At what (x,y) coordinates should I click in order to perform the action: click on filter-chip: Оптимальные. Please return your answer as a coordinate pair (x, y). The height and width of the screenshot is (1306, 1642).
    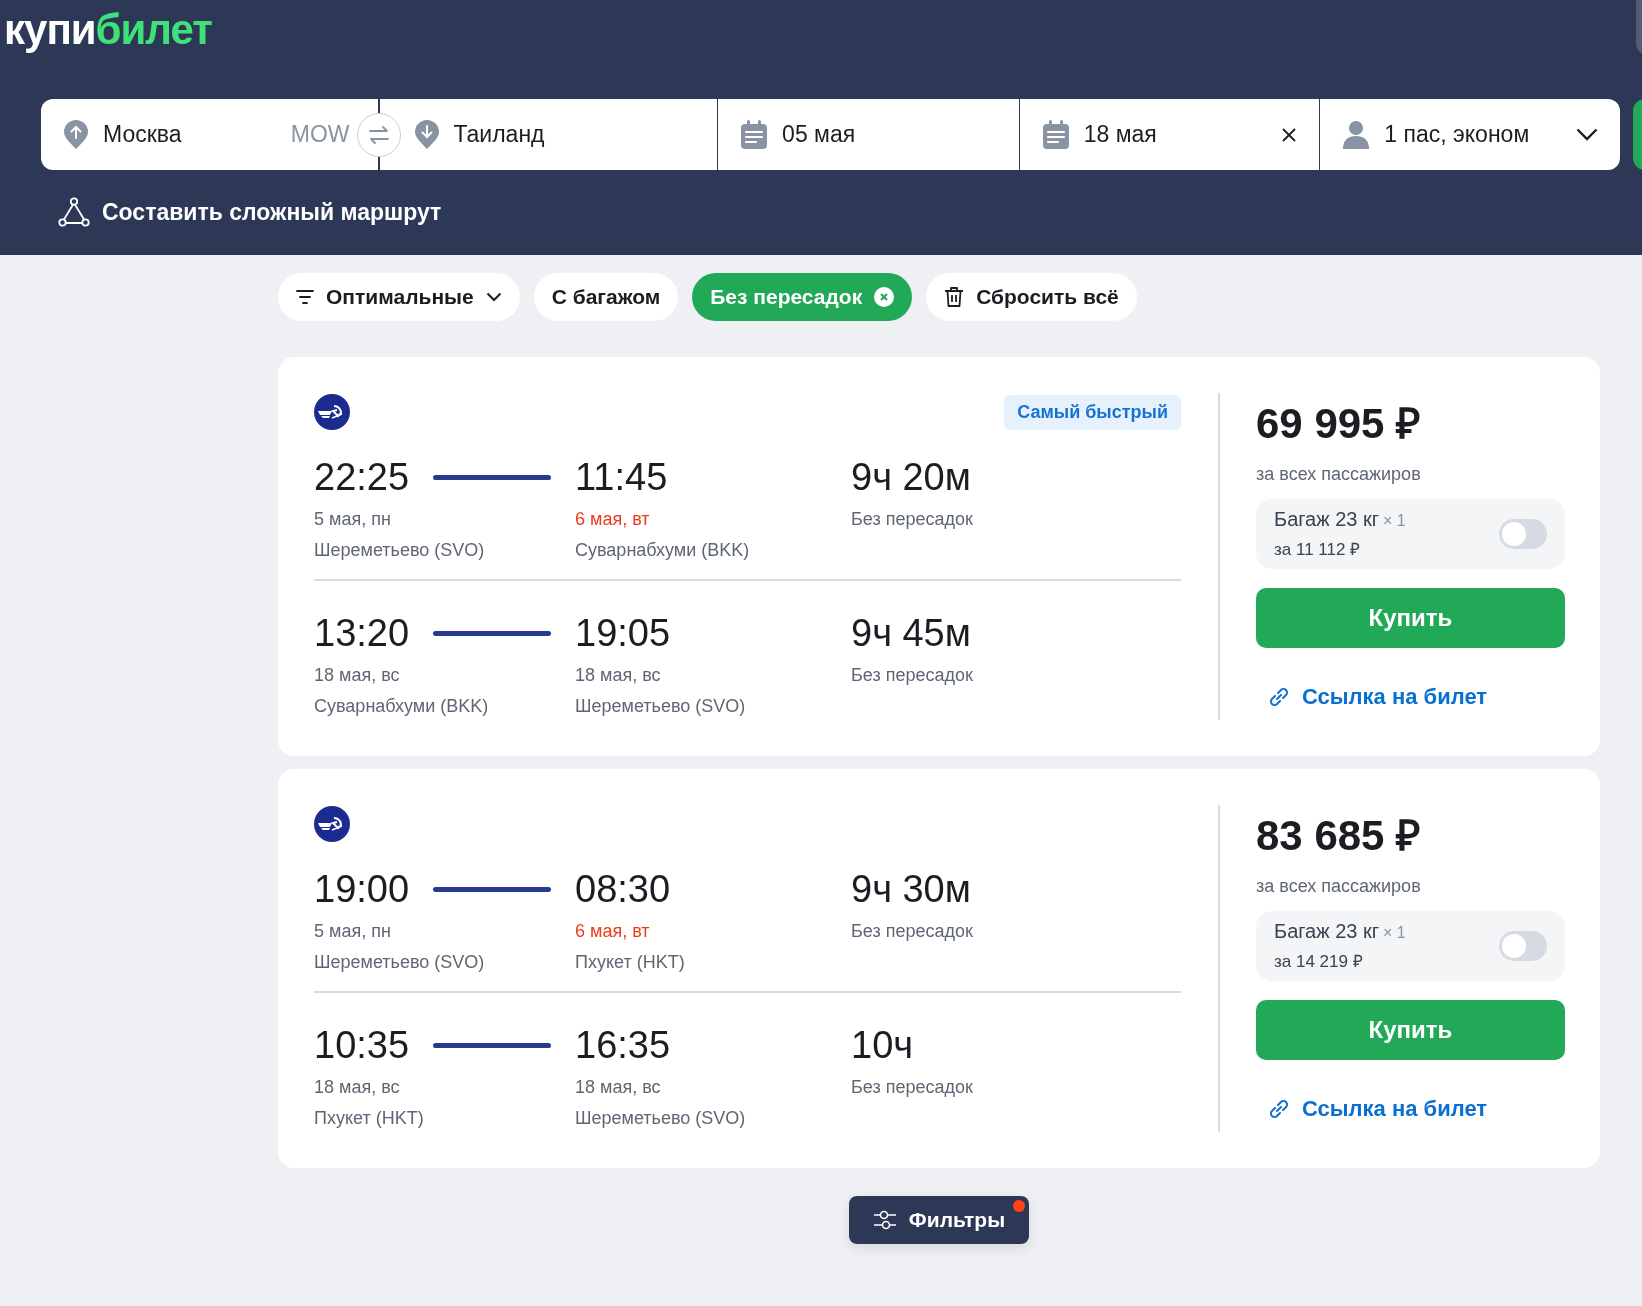
    Looking at the image, I should click on (399, 297).